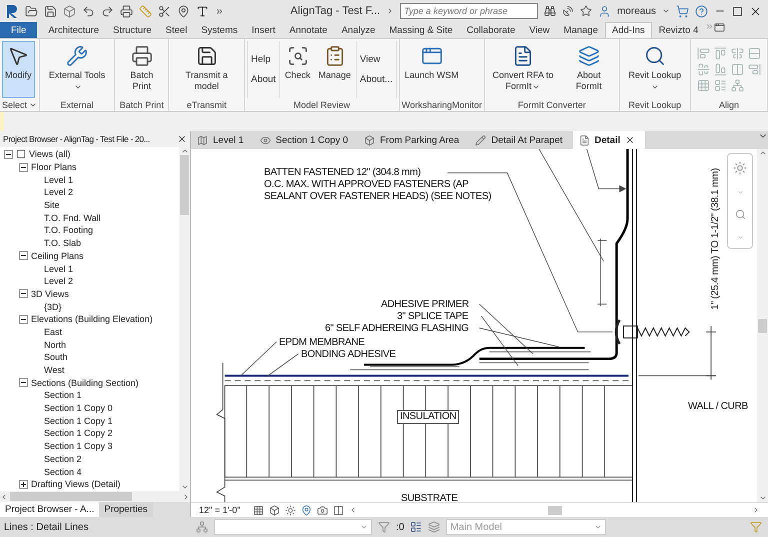  I want to click on ribbon-button: Launch WSM, so click(432, 69).